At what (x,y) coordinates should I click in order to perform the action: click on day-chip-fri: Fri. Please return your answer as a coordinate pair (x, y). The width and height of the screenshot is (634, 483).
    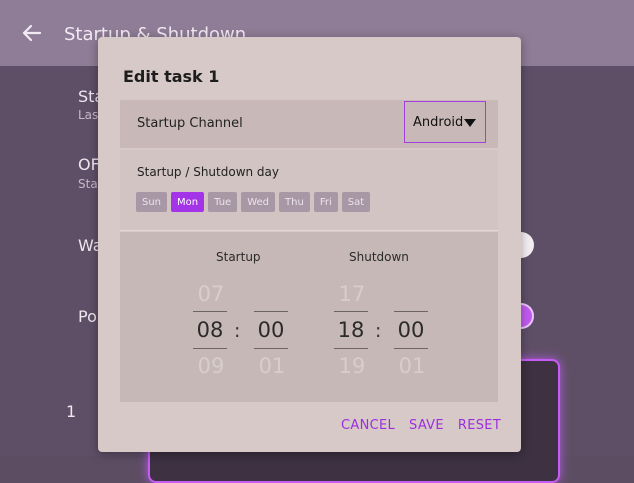
    Looking at the image, I should click on (325, 202).